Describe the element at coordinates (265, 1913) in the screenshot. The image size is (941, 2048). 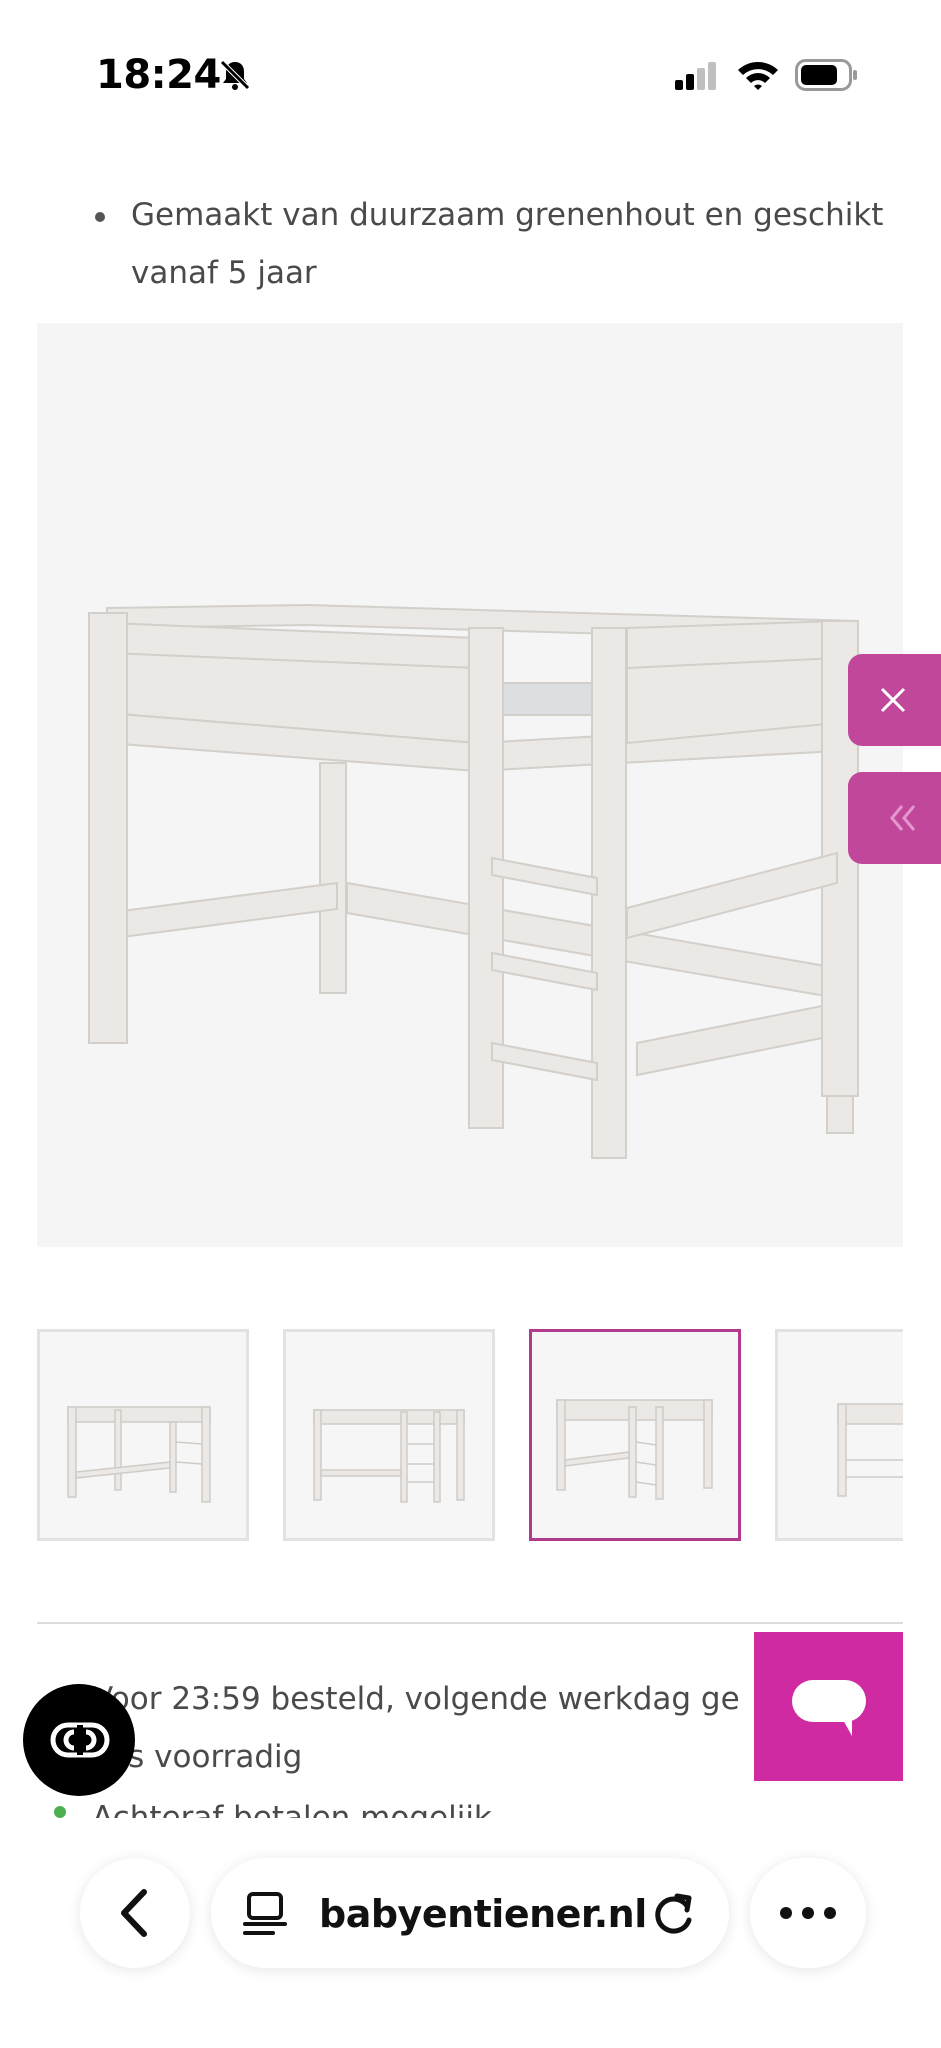
I see `page-icon` at that location.